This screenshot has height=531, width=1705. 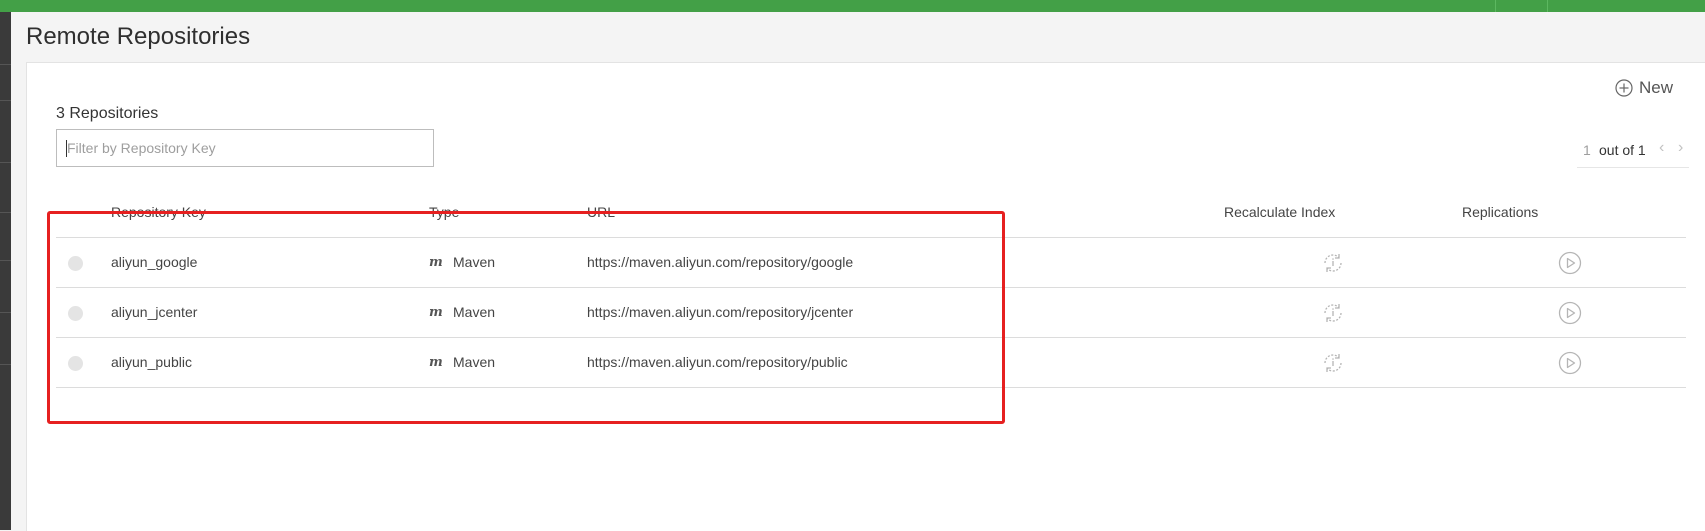 What do you see at coordinates (1500, 212) in the screenshot?
I see `column-header-replications: Replications` at bounding box center [1500, 212].